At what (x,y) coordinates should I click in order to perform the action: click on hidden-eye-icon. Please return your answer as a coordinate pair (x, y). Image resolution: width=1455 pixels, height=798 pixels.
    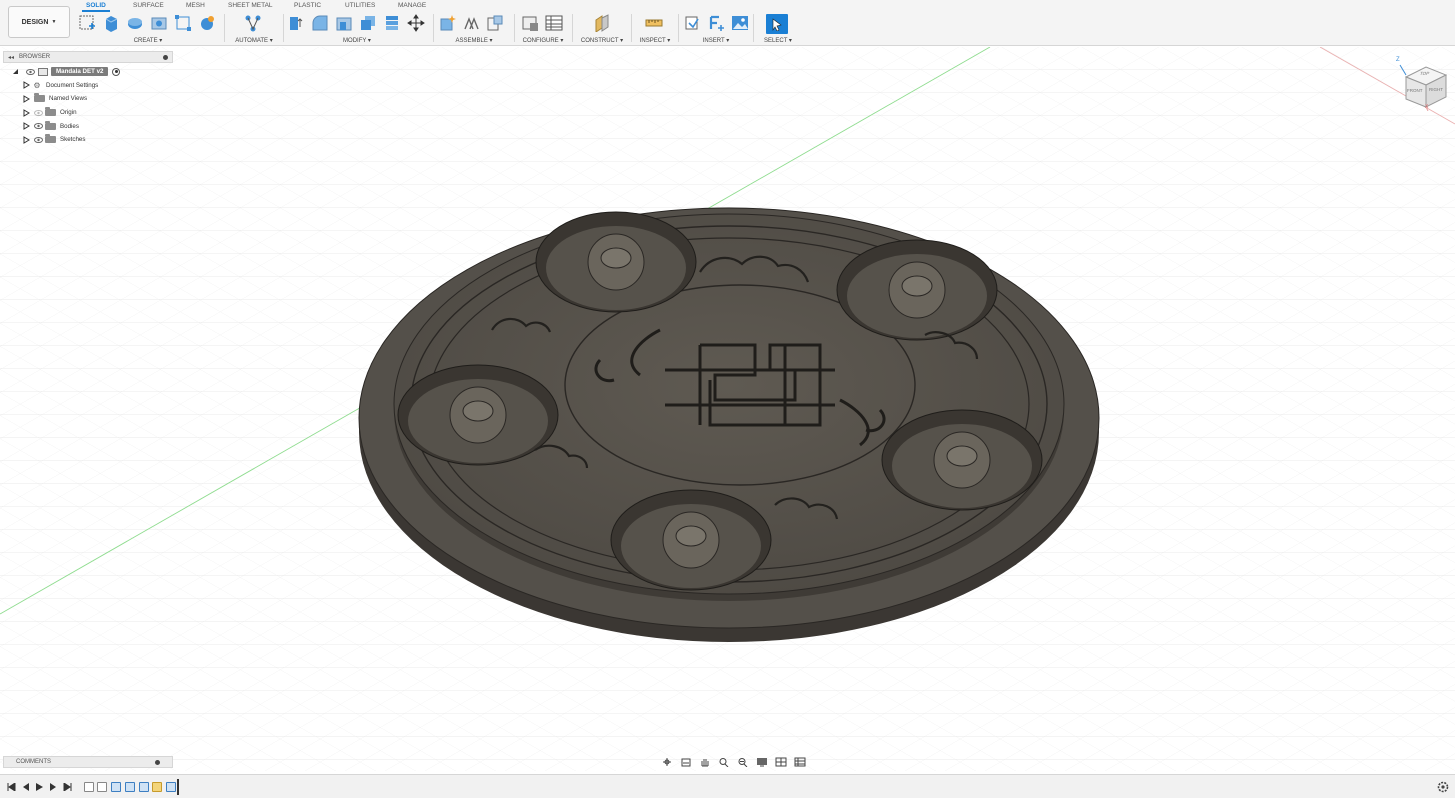
    Looking at the image, I should click on (38, 112).